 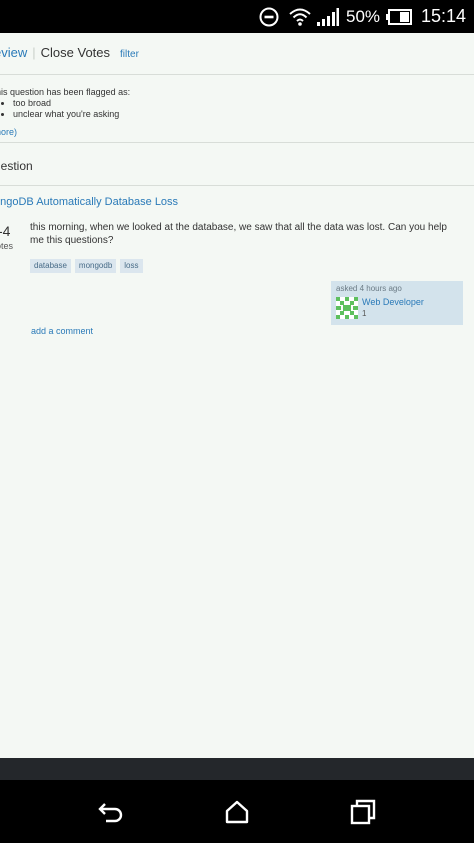 I want to click on tag-list: database mongodb loss, so click(x=86, y=266).